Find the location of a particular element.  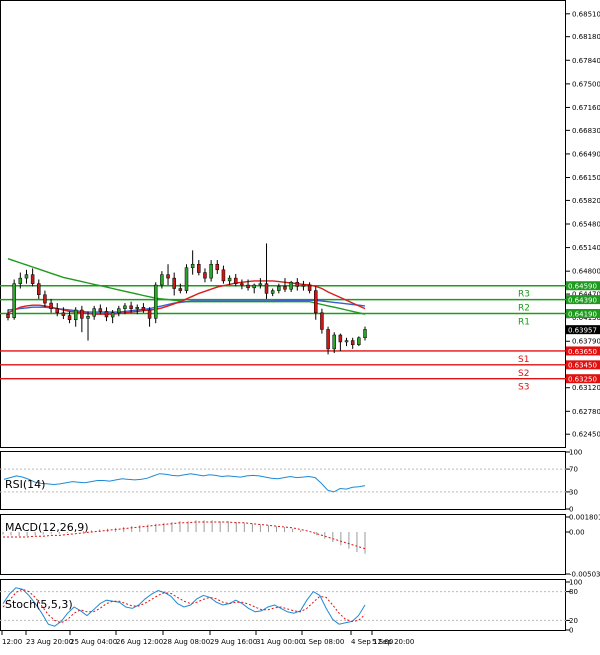

time-tick-label: 12:00 is located at coordinates (12, 642).